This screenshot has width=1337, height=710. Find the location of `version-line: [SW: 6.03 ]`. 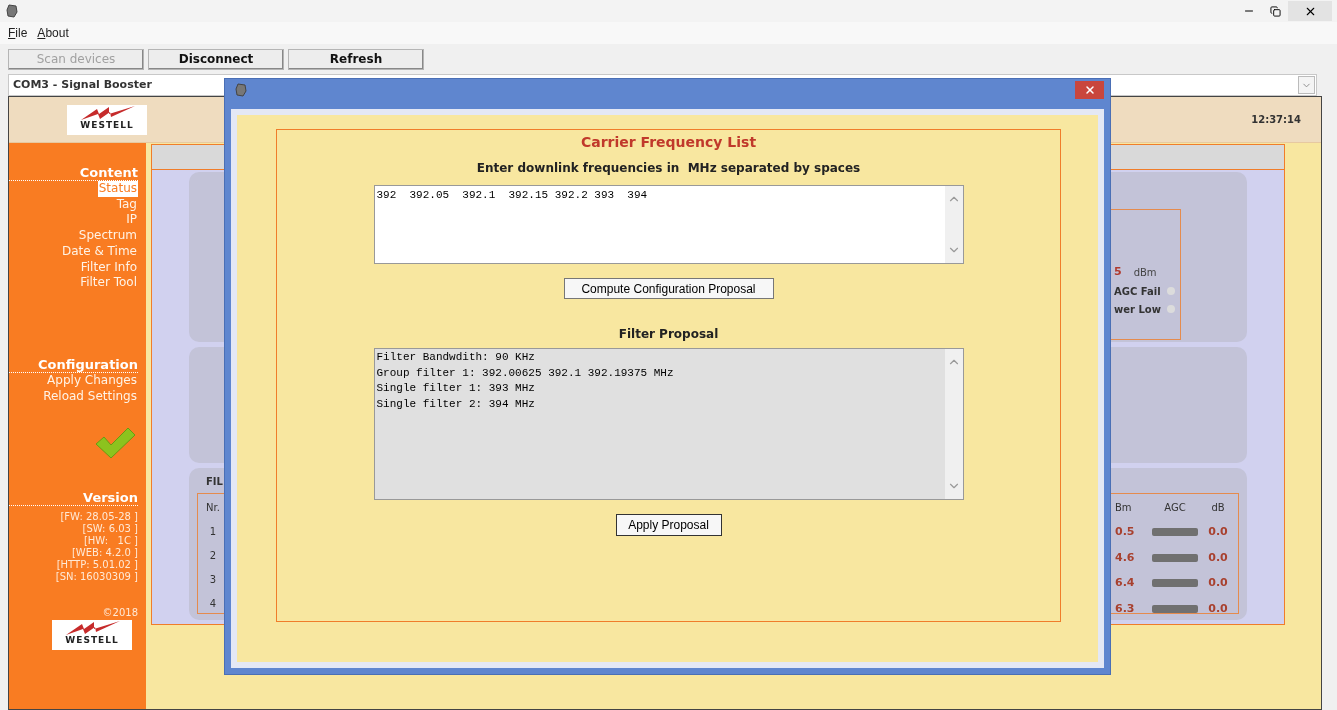

version-line: [SW: 6.03 ] is located at coordinates (110, 529).